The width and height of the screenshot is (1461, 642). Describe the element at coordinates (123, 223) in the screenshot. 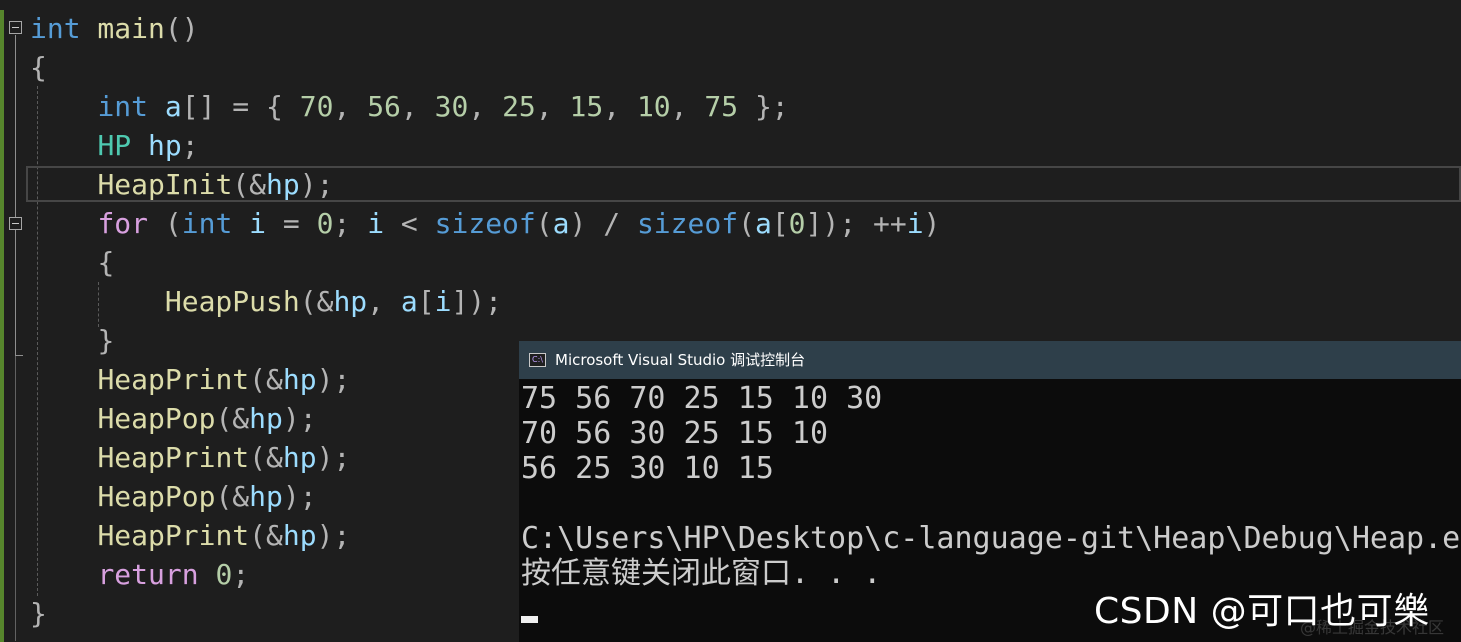

I see `code-token: for` at that location.